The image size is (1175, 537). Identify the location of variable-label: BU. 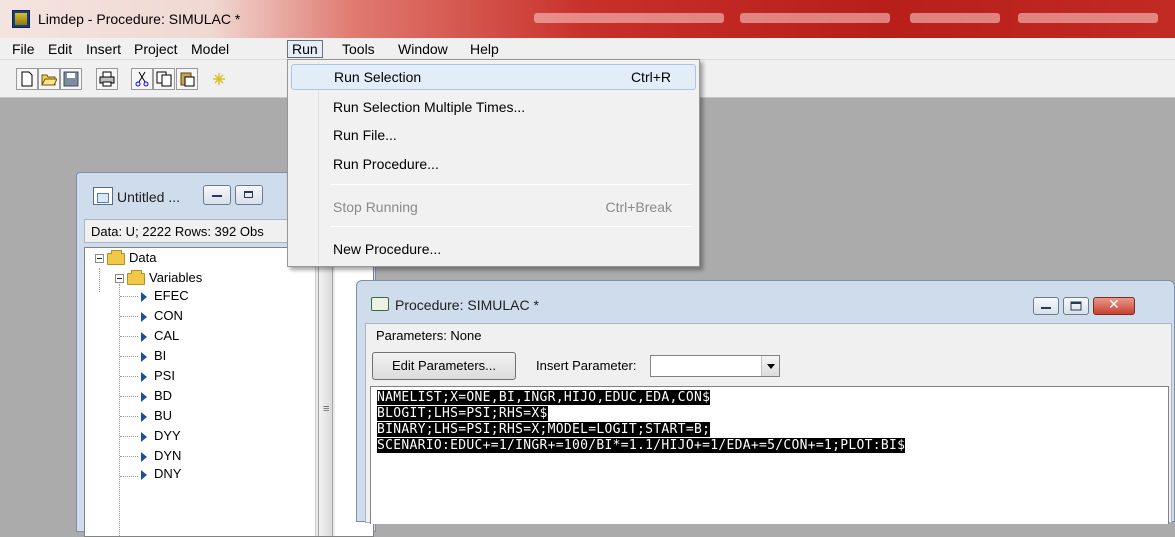
(163, 415).